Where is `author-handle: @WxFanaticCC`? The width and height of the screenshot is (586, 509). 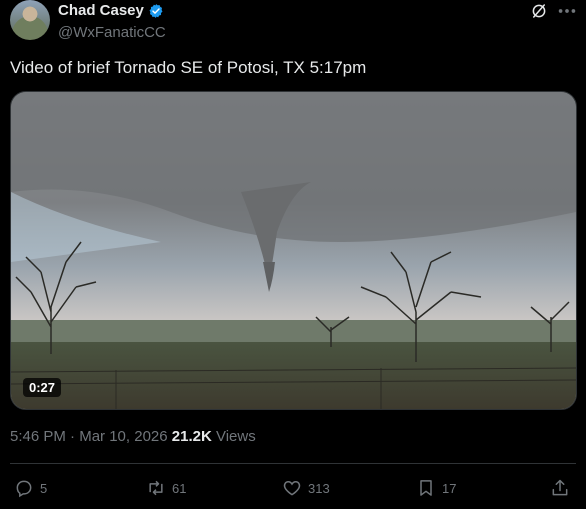 author-handle: @WxFanaticCC is located at coordinates (112, 32).